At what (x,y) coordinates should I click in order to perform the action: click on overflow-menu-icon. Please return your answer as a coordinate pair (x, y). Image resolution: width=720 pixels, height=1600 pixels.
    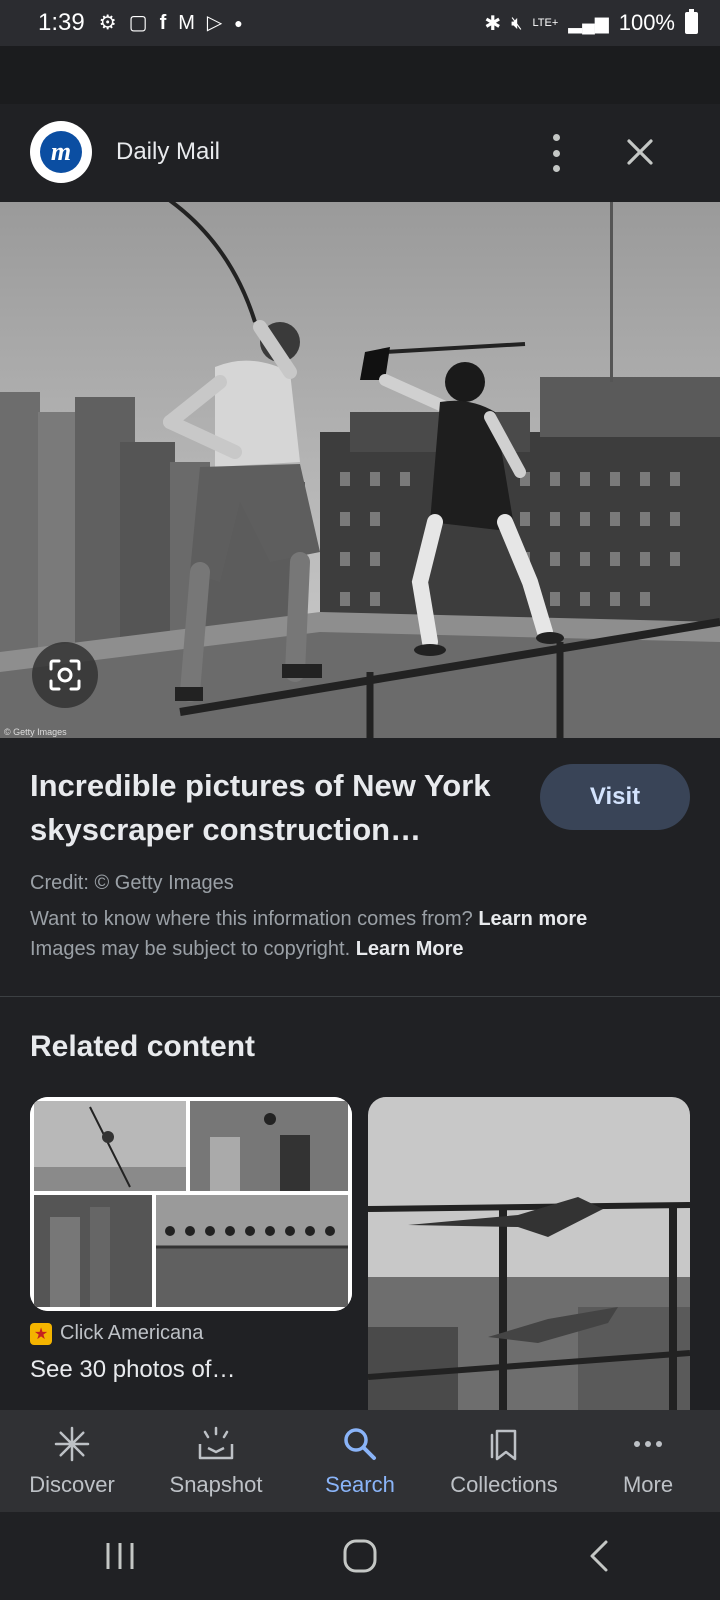
    Looking at the image, I should click on (556, 153).